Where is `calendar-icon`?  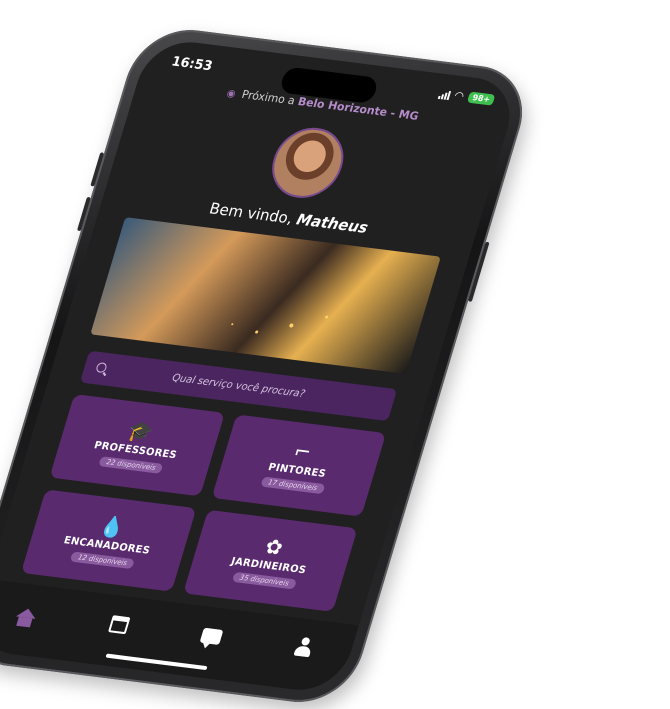 calendar-icon is located at coordinates (119, 624).